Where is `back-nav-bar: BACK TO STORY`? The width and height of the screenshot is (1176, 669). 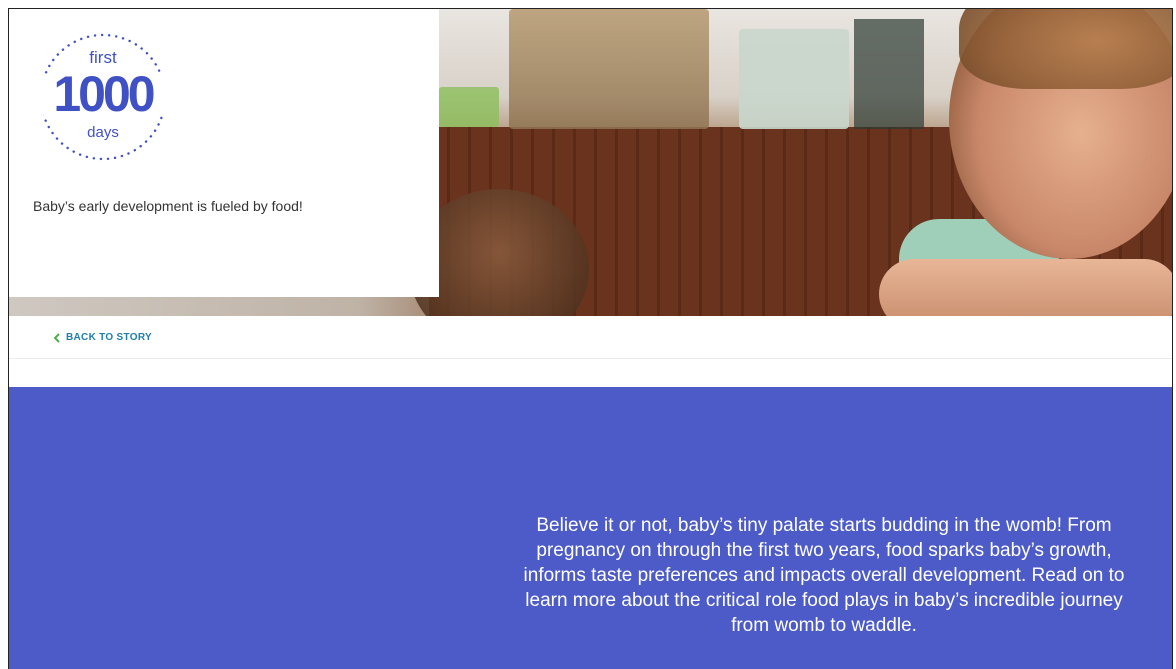
back-nav-bar: BACK TO STORY is located at coordinates (590, 337).